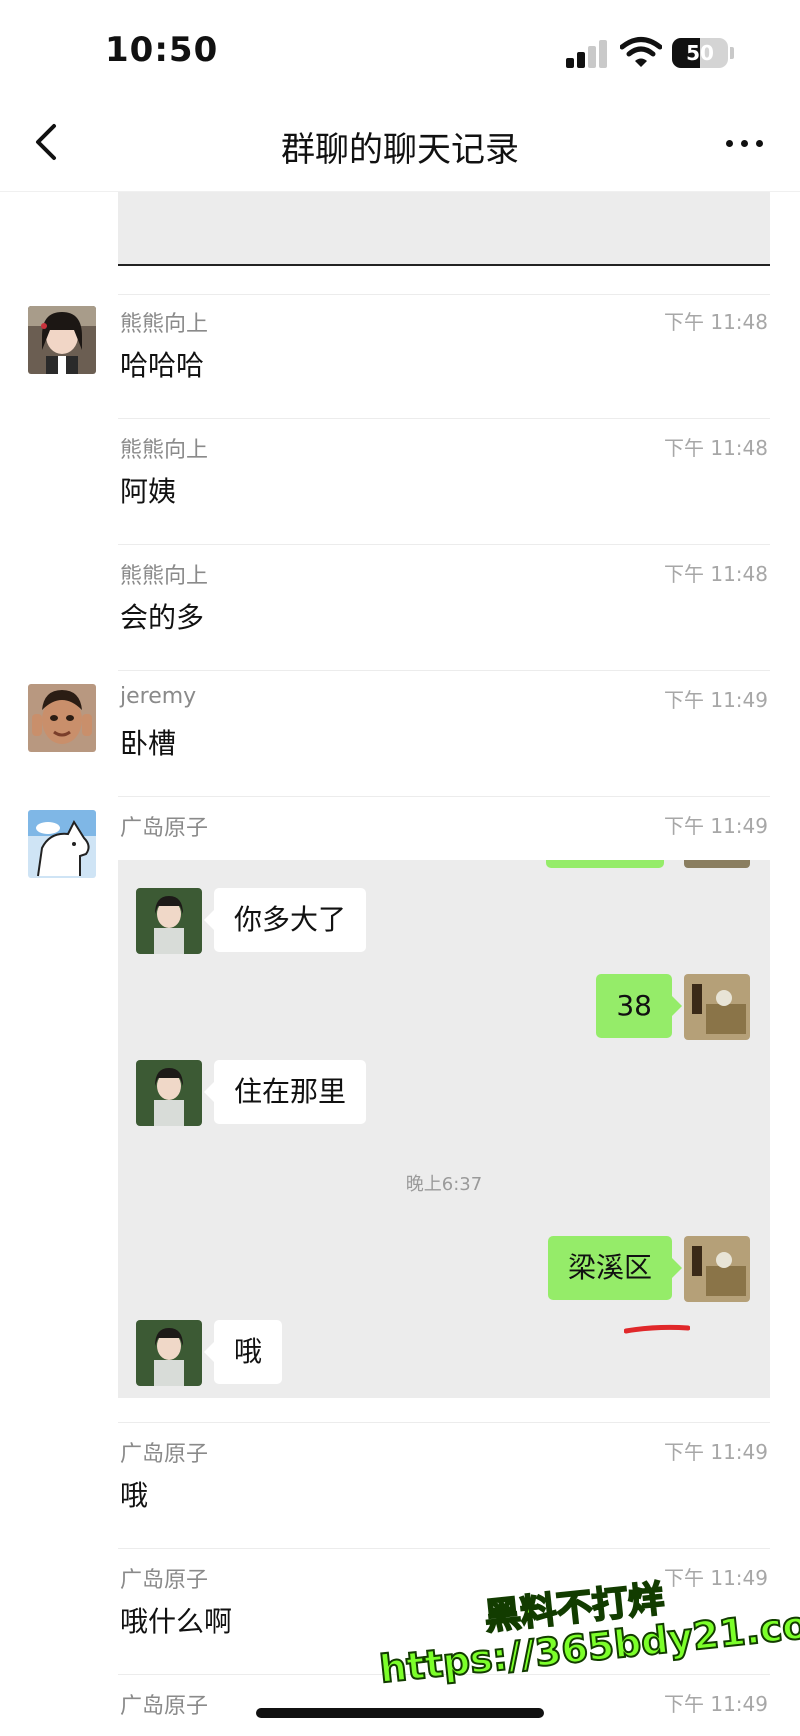 This screenshot has width=800, height=1736. I want to click on chat-bubble: 住在那里, so click(285, 1092).